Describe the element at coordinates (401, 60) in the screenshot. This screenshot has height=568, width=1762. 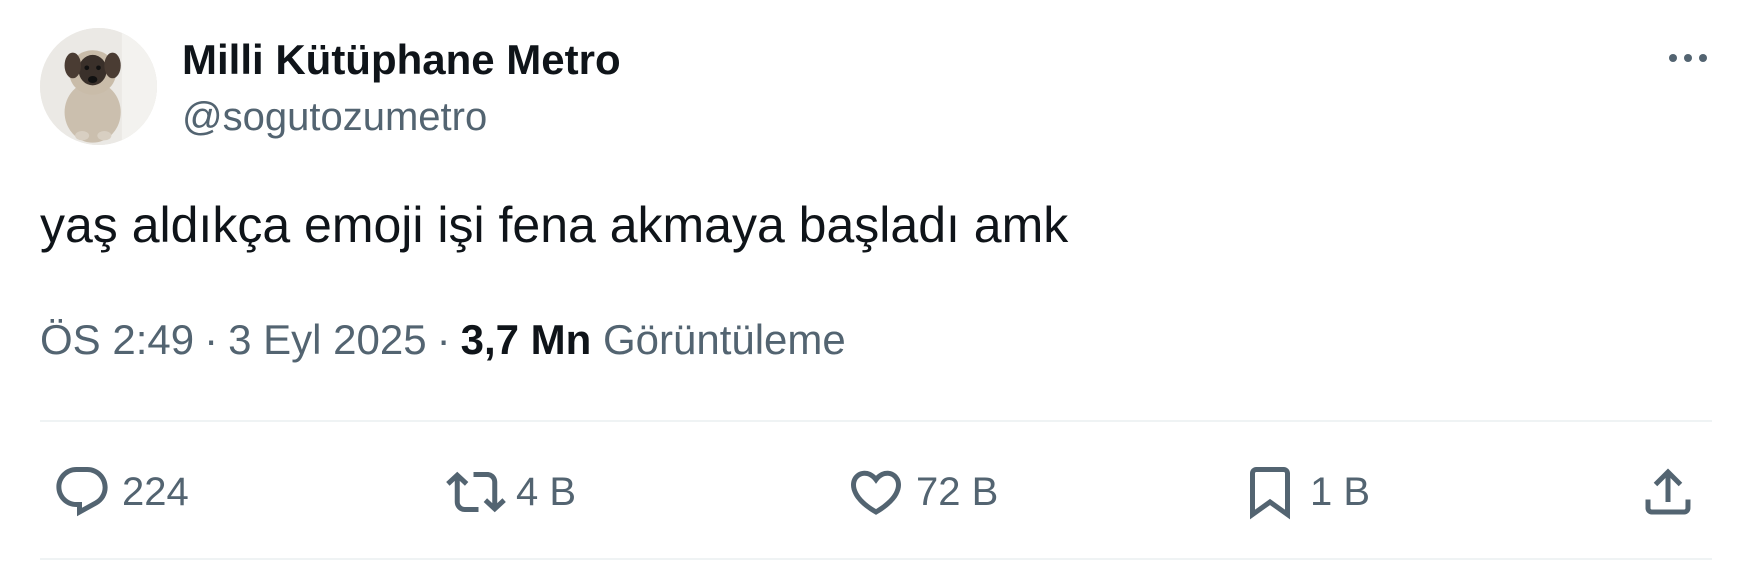
I see `author-display-name: Milli Kütüphane Metro` at that location.